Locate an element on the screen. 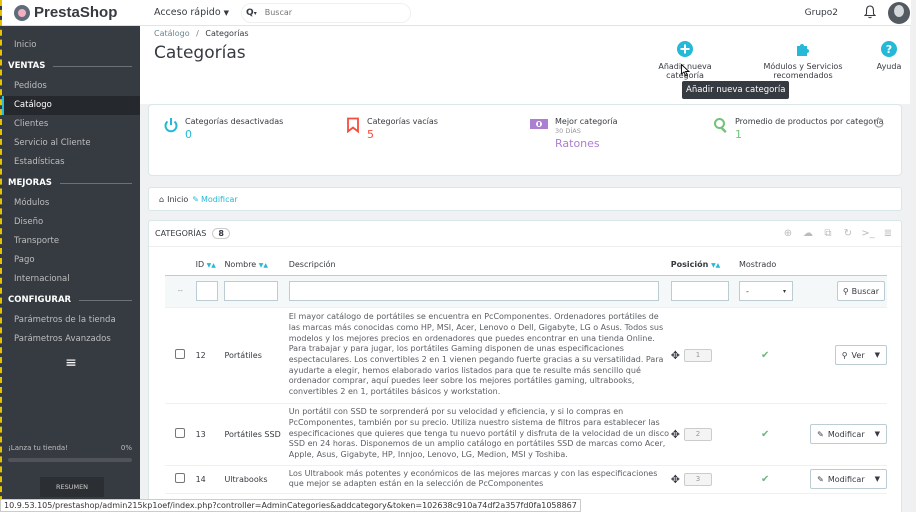  resume-button: RESUMEN is located at coordinates (72, 487).